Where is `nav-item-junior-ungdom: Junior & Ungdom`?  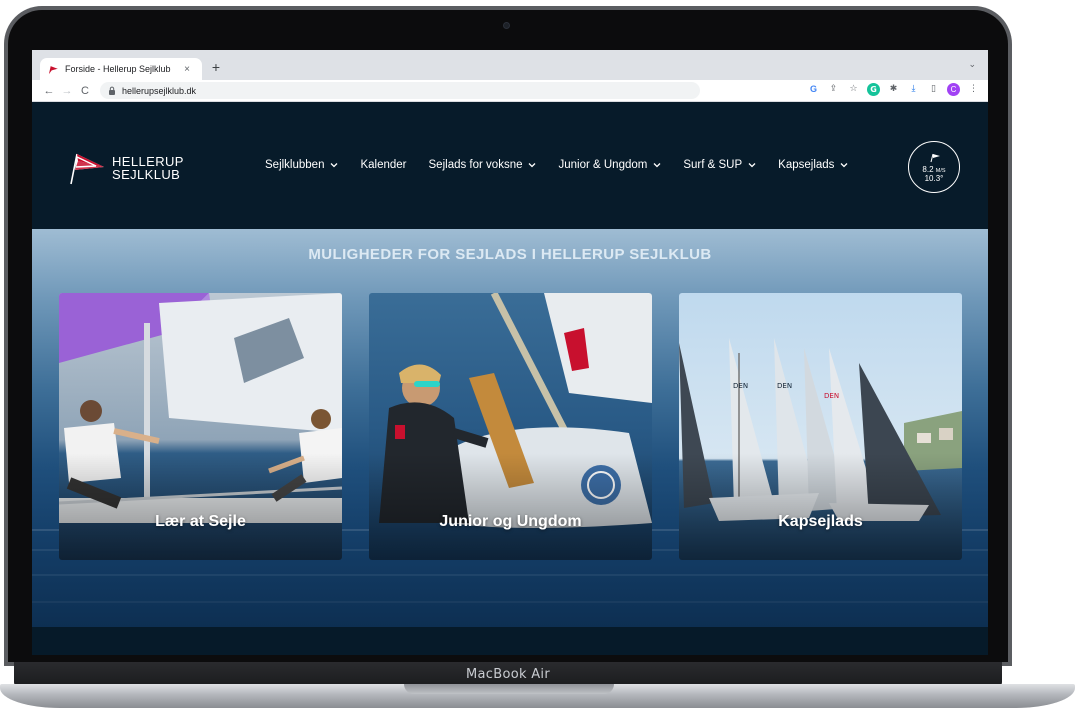 nav-item-junior-ungdom: Junior & Ungdom is located at coordinates (609, 165).